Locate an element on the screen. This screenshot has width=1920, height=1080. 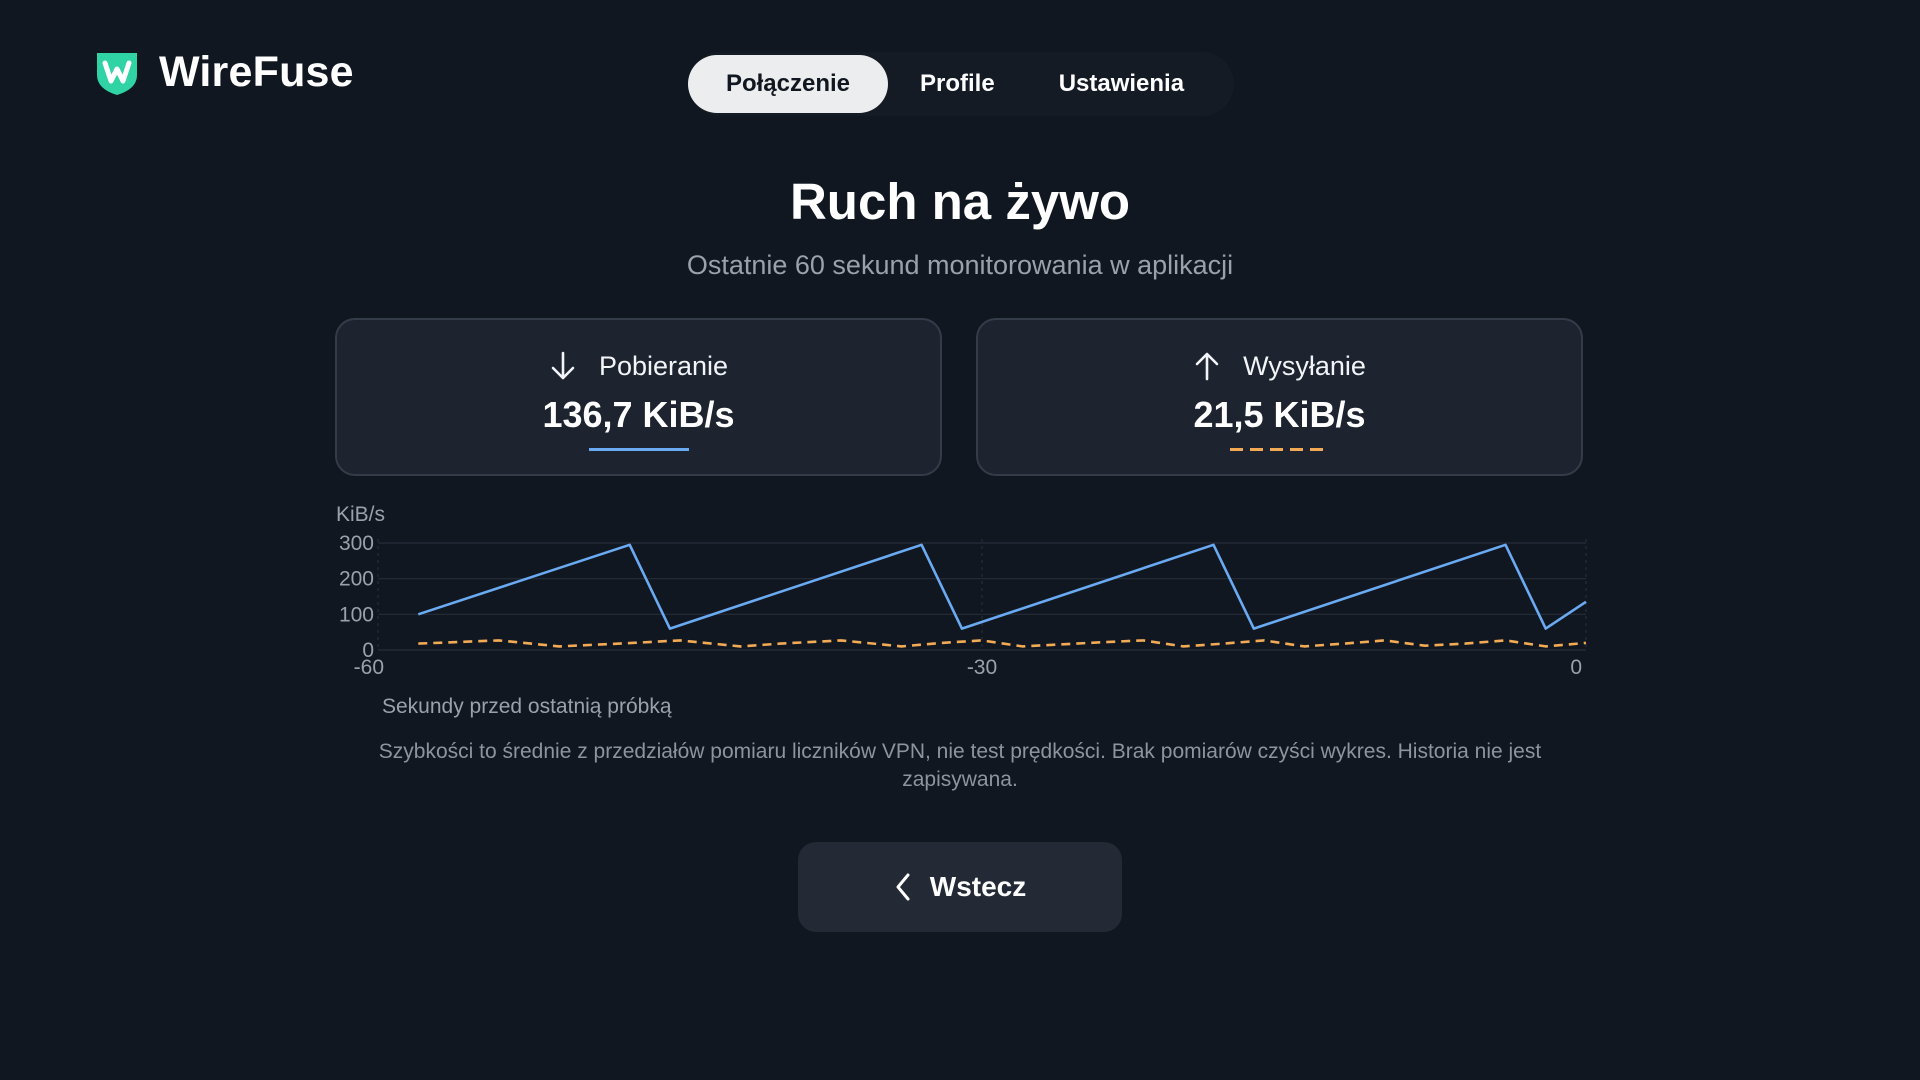
download-label: Pobieranie is located at coordinates (663, 365).